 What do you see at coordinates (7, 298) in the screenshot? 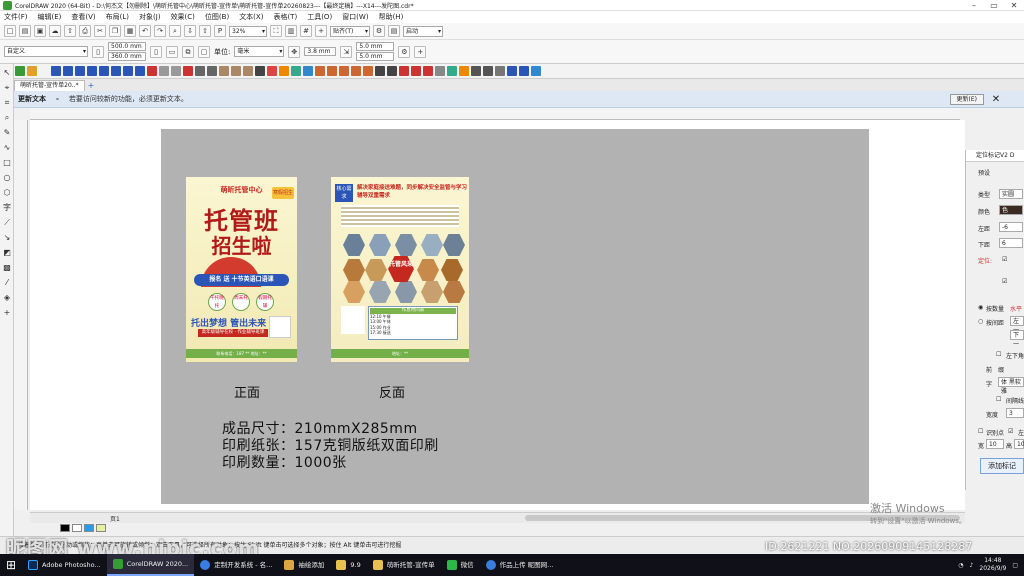
I see `fill-tool-icon: ◈` at bounding box center [7, 298].